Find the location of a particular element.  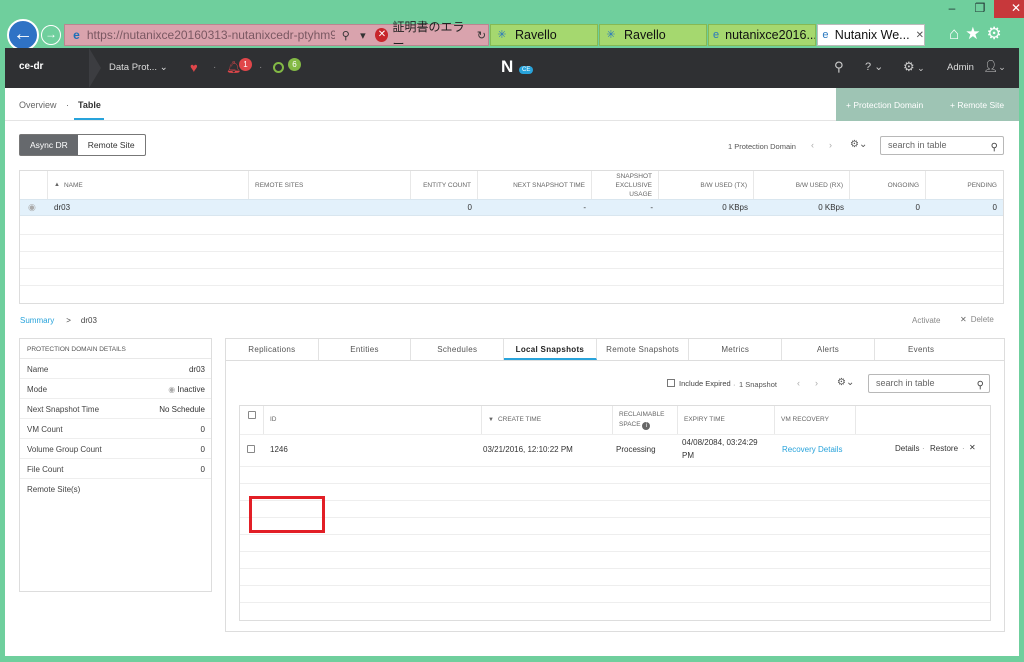

table-header-pending: PENDING is located at coordinates (964, 185).